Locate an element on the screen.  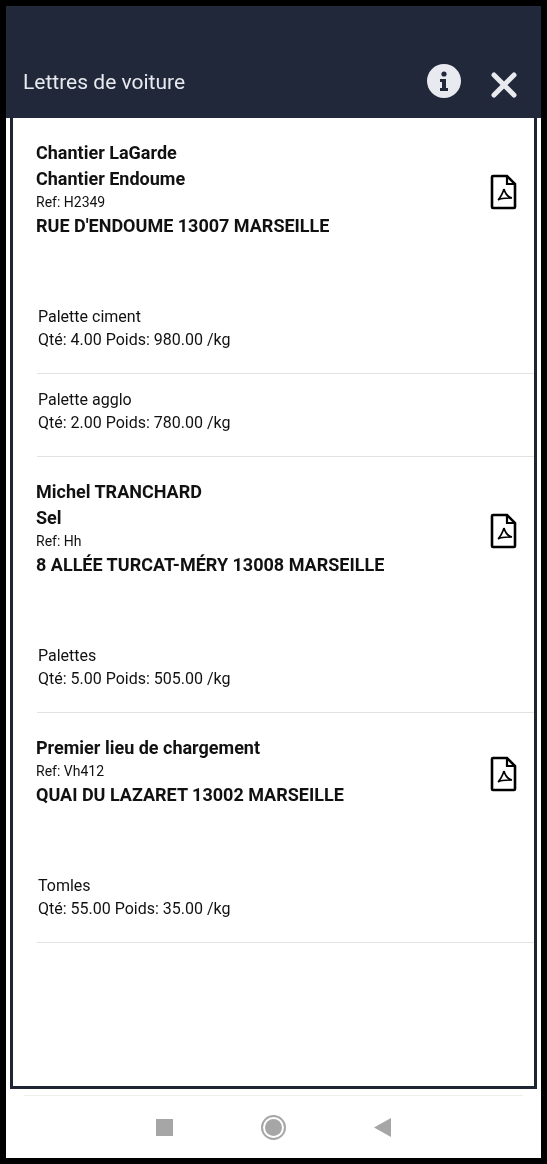
item-details: Qté: 55.00 Poids: 35.00 /kg is located at coordinates (135, 909).